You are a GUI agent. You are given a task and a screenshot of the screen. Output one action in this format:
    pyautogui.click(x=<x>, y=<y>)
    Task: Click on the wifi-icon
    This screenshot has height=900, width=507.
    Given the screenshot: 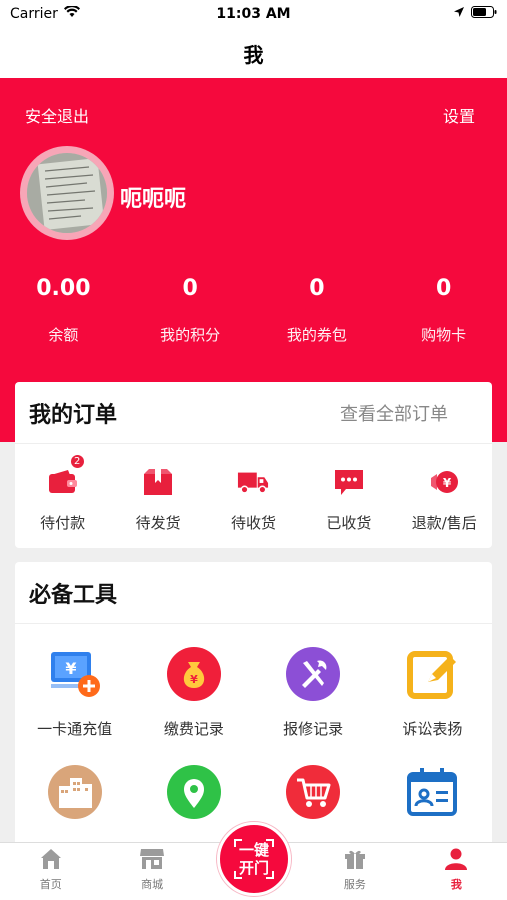 What is the action you would take?
    pyautogui.click(x=71, y=13)
    